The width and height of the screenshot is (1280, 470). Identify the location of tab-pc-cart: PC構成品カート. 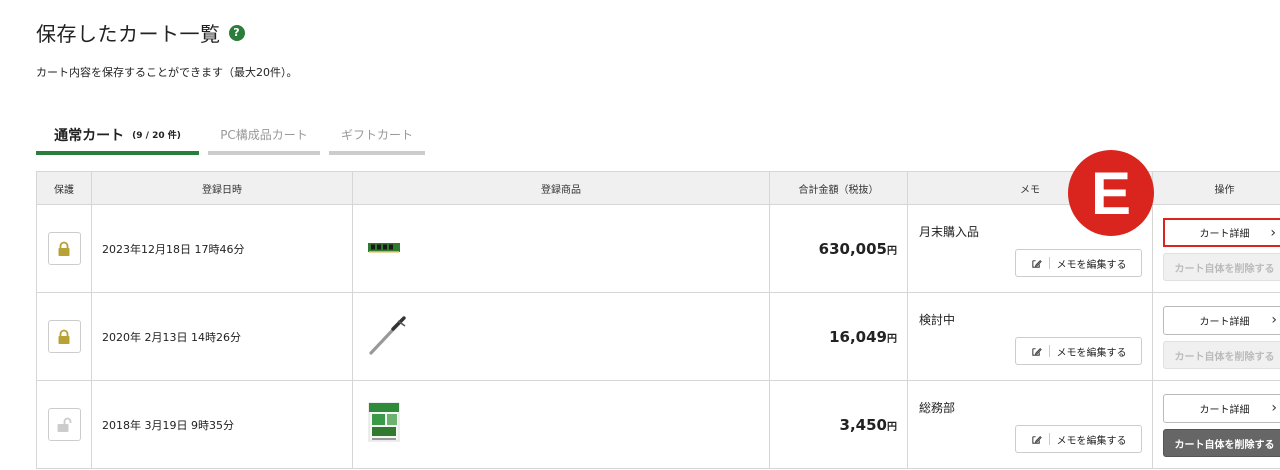
(264, 136).